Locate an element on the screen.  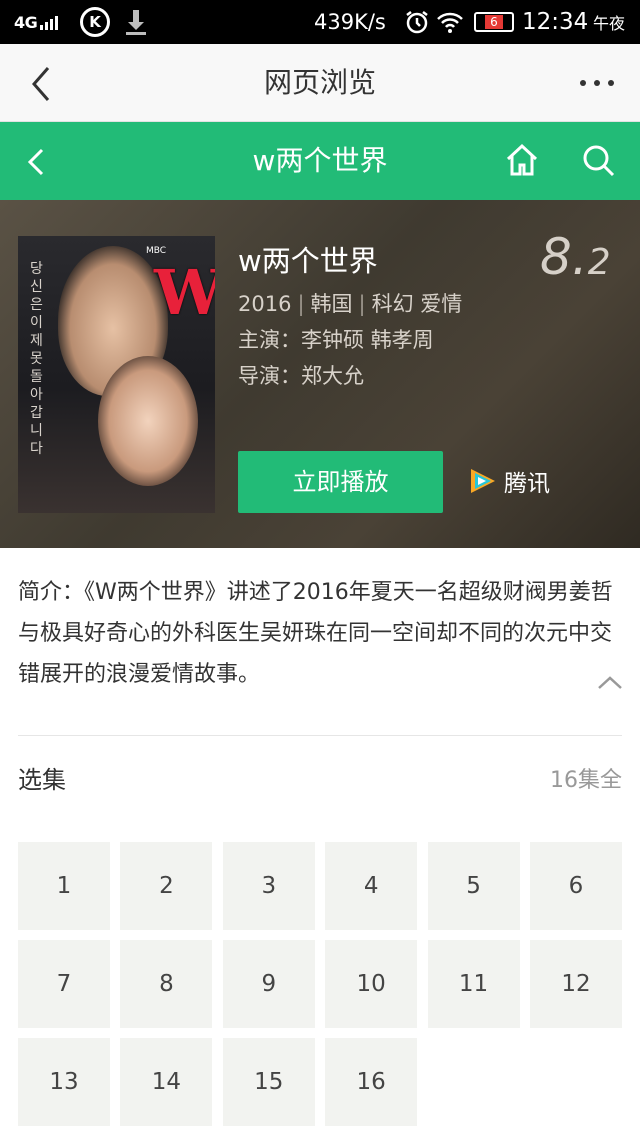
movie-genre: 科幻 爱情 is located at coordinates (417, 304).